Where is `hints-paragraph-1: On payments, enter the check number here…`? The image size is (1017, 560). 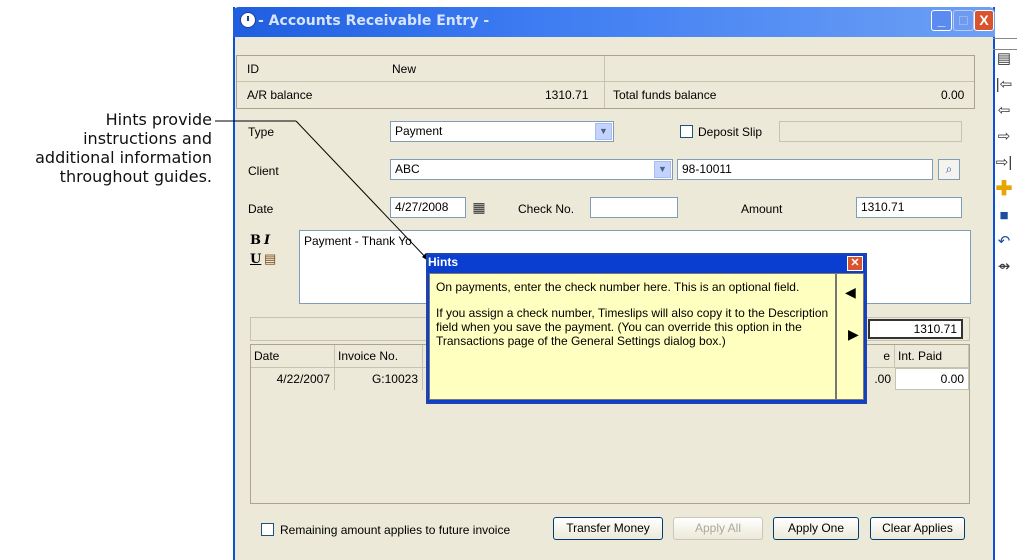 hints-paragraph-1: On payments, enter the check number here… is located at coordinates (618, 287).